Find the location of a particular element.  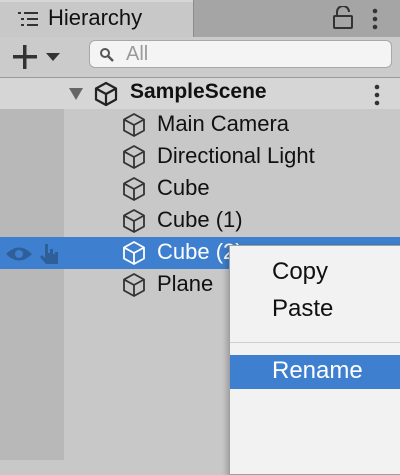

tree-item-label: Cube (1) is located at coordinates (200, 219).